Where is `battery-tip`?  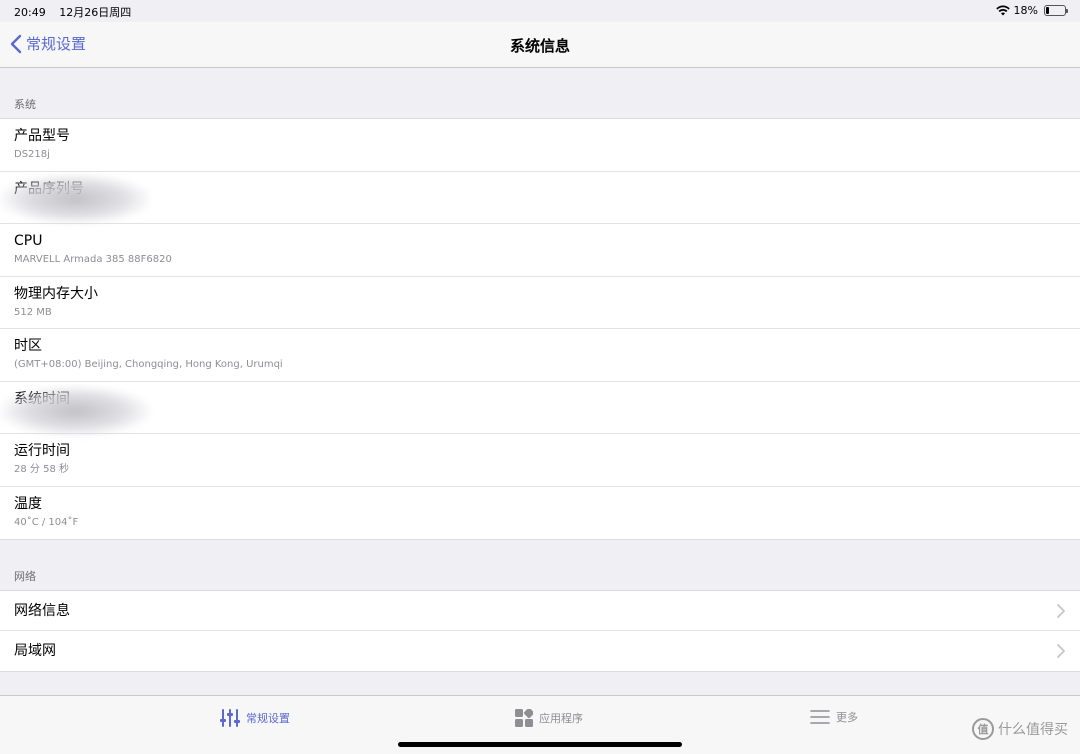
battery-tip is located at coordinates (1067, 11).